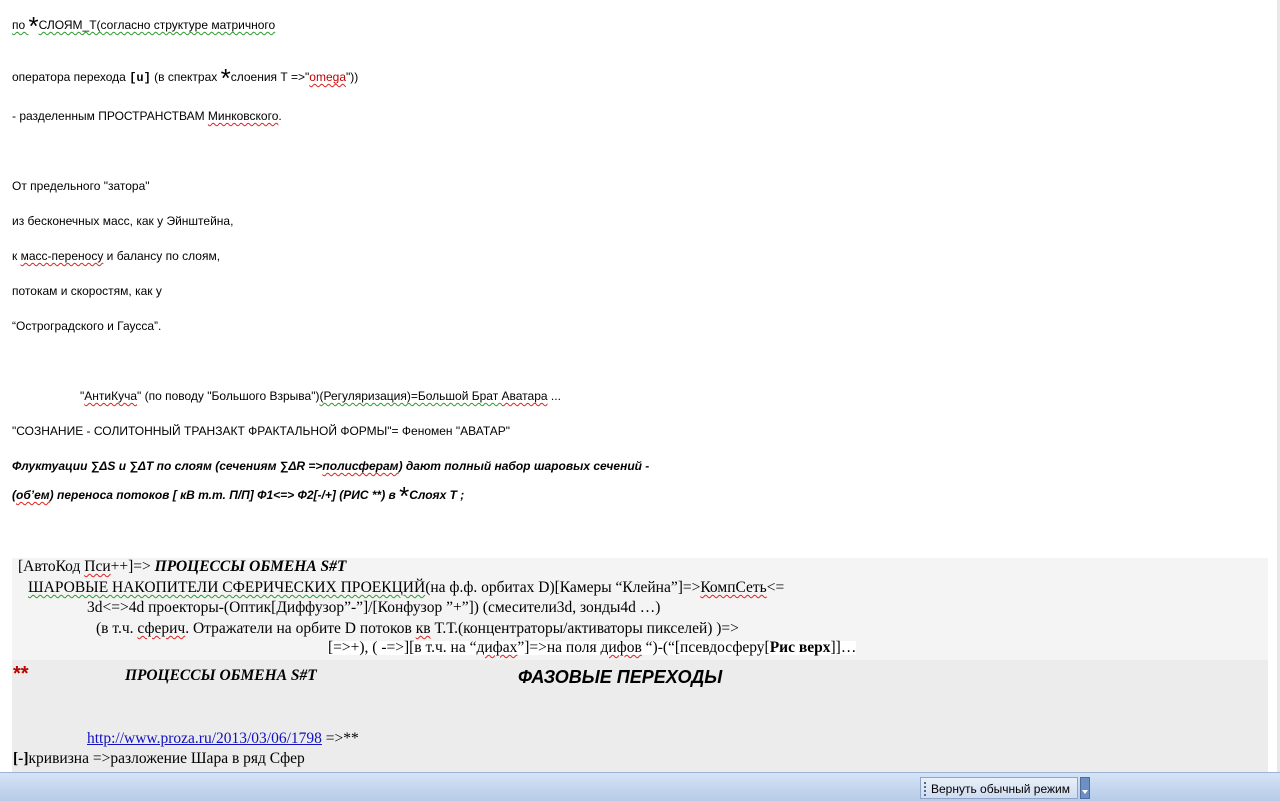 Image resolution: width=1280 pixels, height=801 pixels. I want to click on omega-word: omega, so click(327, 77).